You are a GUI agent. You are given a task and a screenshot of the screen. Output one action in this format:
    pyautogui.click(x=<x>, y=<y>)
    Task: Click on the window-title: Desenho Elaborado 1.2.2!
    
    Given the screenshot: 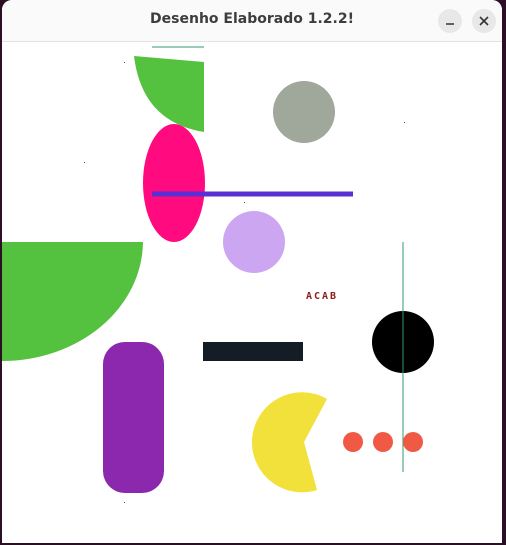 What is the action you would take?
    pyautogui.click(x=252, y=19)
    